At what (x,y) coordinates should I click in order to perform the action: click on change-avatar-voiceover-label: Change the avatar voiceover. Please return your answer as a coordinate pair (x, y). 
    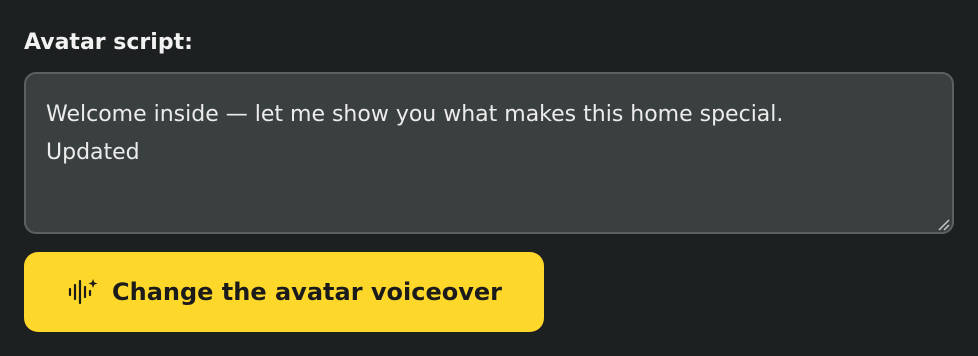
    Looking at the image, I should click on (307, 292).